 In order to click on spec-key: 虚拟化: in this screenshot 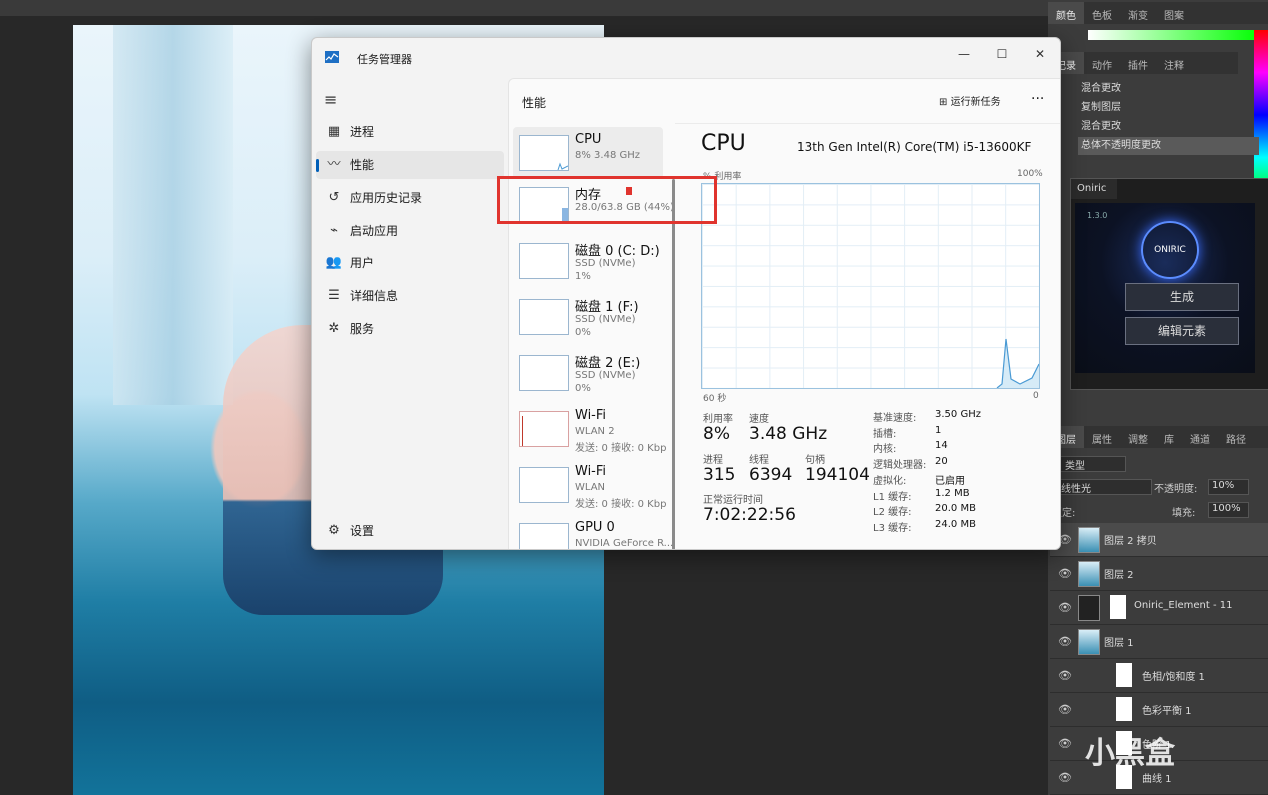, I will do `click(890, 481)`.